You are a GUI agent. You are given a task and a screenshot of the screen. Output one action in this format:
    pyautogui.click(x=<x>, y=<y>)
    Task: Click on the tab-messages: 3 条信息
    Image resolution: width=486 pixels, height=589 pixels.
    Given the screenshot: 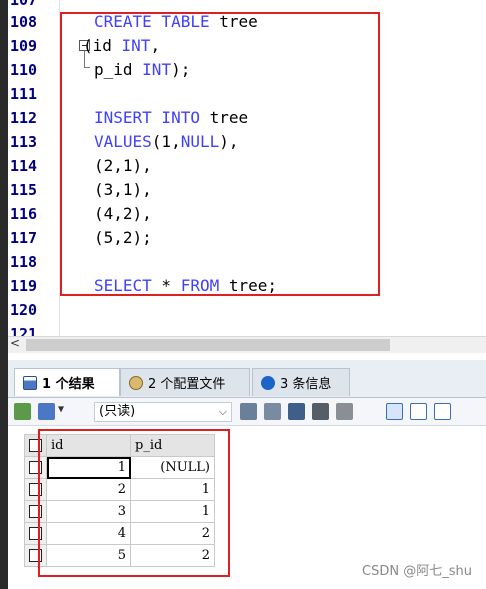 What is the action you would take?
    pyautogui.click(x=301, y=382)
    